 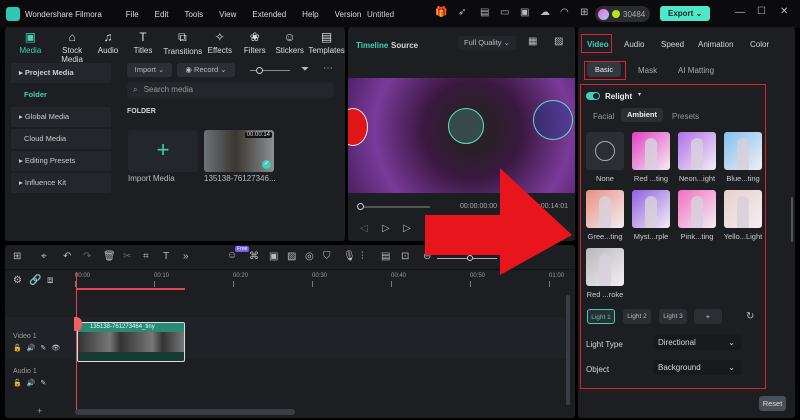 What do you see at coordinates (61, 161) in the screenshot?
I see `sidebar-item-editing-presets: ▸ Editing Presets` at bounding box center [61, 161].